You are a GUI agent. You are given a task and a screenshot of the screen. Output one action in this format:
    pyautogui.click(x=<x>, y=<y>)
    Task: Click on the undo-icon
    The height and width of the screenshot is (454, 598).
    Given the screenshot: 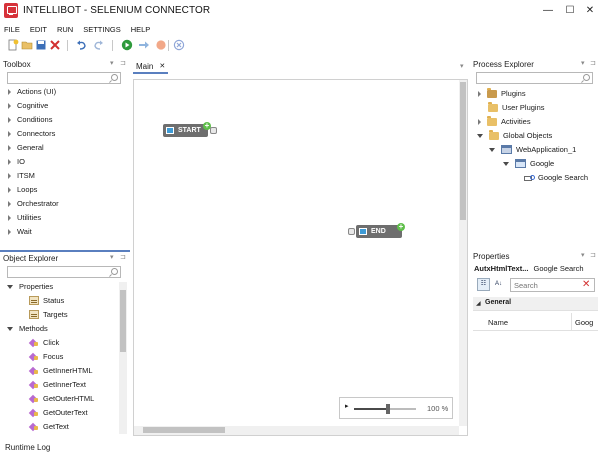 What is the action you would take?
    pyautogui.click(x=82, y=45)
    